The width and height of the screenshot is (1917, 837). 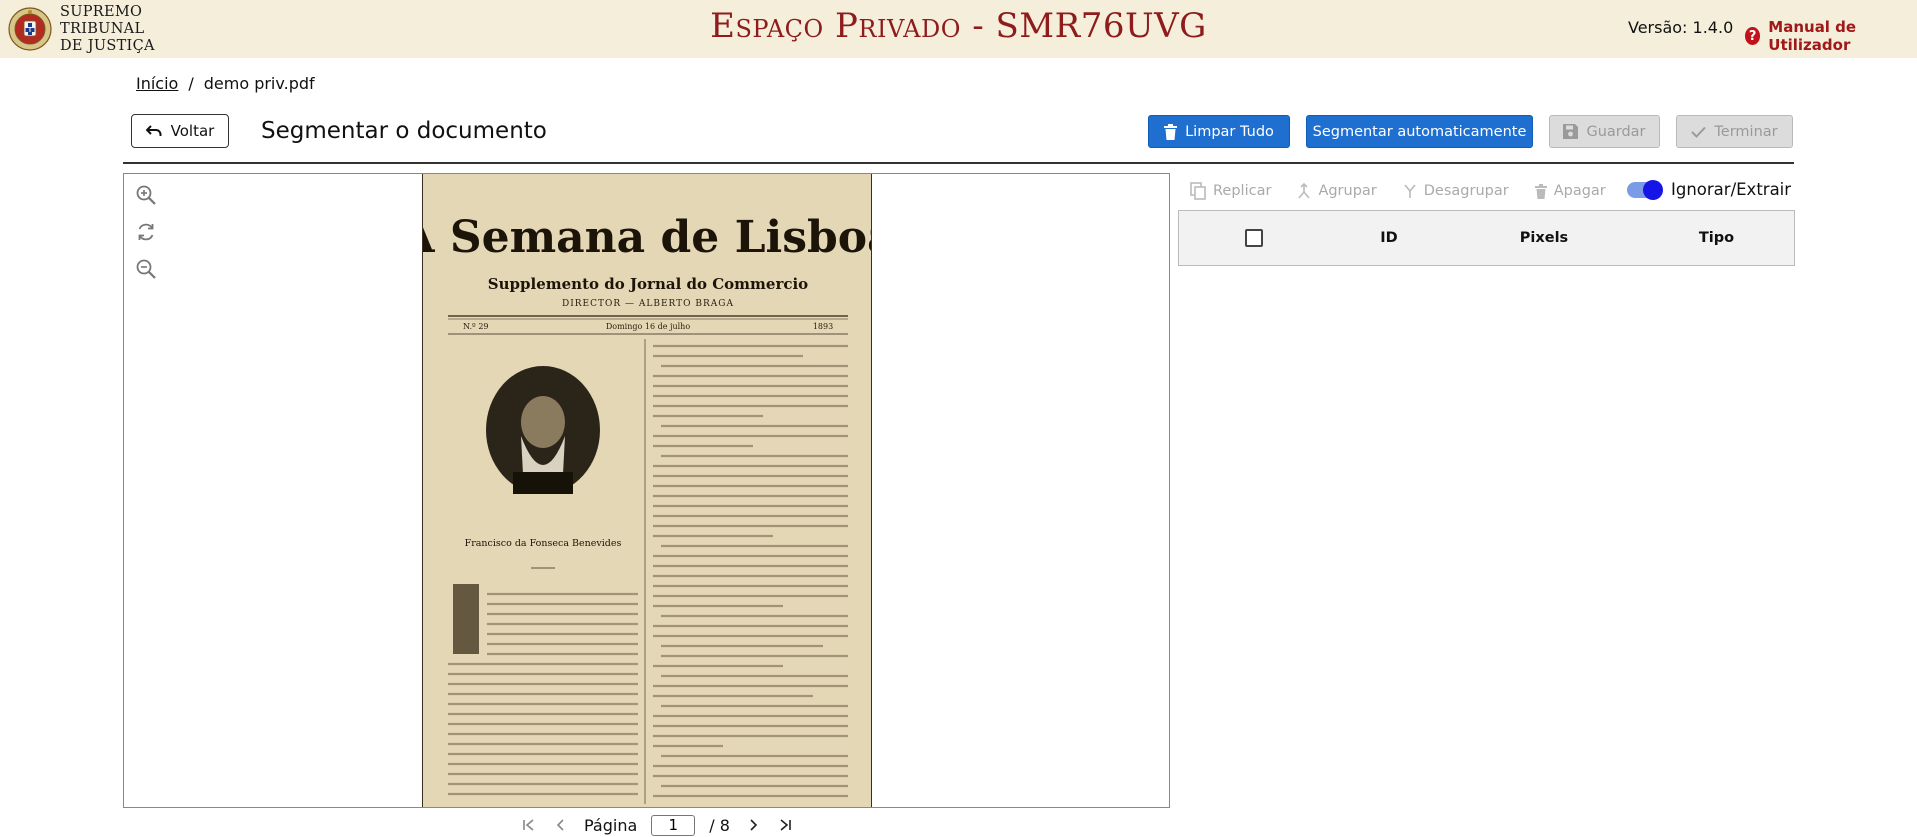 I want to click on chevron-left-icon, so click(x=560, y=825).